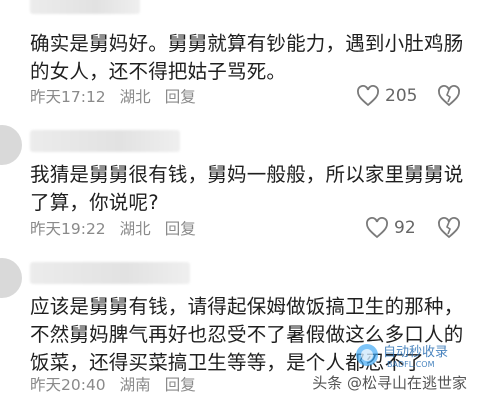 The width and height of the screenshot is (481, 400). Describe the element at coordinates (390, 228) in the screenshot. I see `like-button: 92` at that location.